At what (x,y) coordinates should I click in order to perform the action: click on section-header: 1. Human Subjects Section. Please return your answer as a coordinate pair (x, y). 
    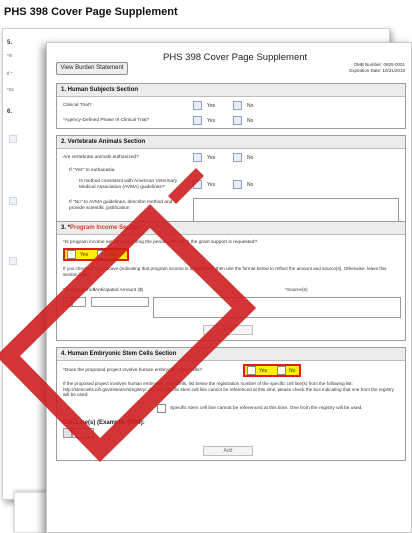
    Looking at the image, I should click on (231, 90).